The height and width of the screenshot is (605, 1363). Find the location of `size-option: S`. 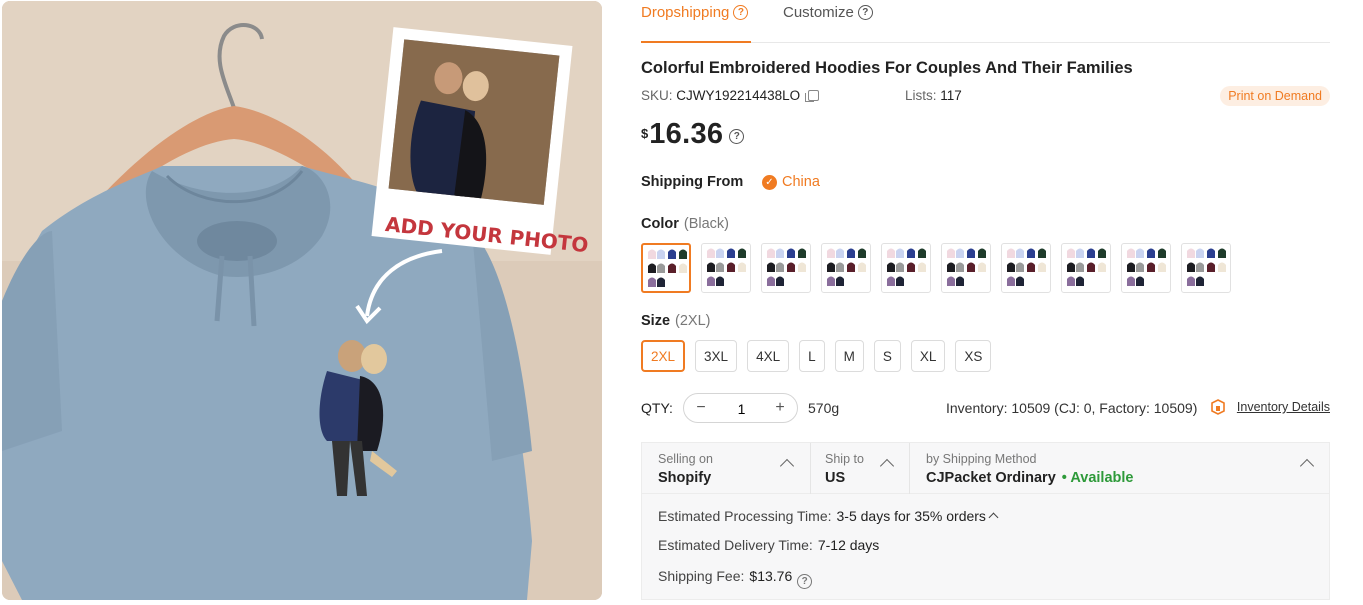

size-option: S is located at coordinates (887, 356).